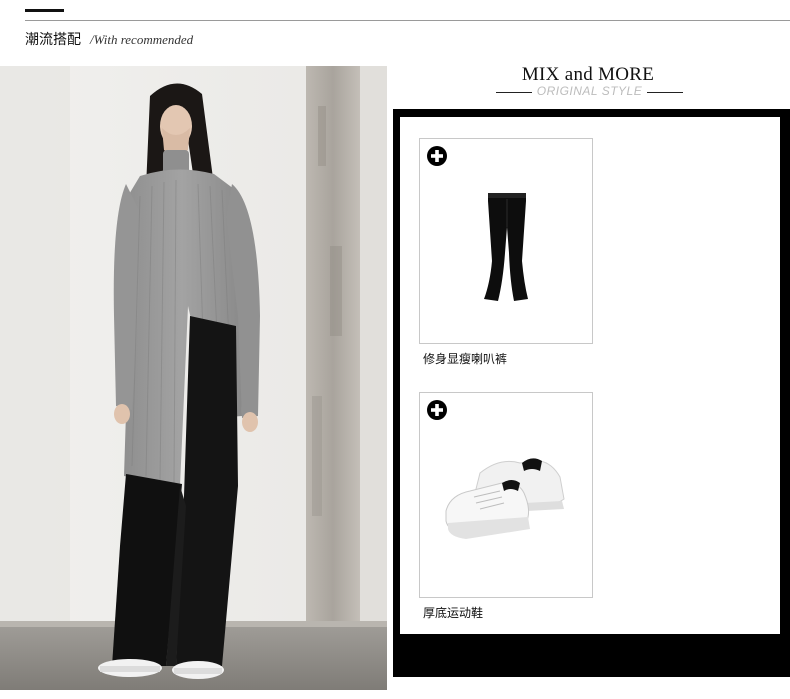 Image resolution: width=790 pixels, height=699 pixels. I want to click on product-card-pants, so click(506, 241).